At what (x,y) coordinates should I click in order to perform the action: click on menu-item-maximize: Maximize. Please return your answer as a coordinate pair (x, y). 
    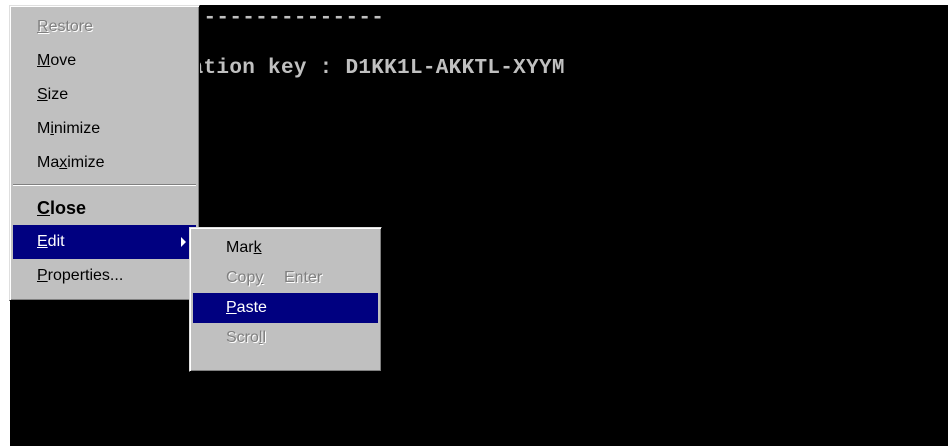
    Looking at the image, I should click on (104, 163).